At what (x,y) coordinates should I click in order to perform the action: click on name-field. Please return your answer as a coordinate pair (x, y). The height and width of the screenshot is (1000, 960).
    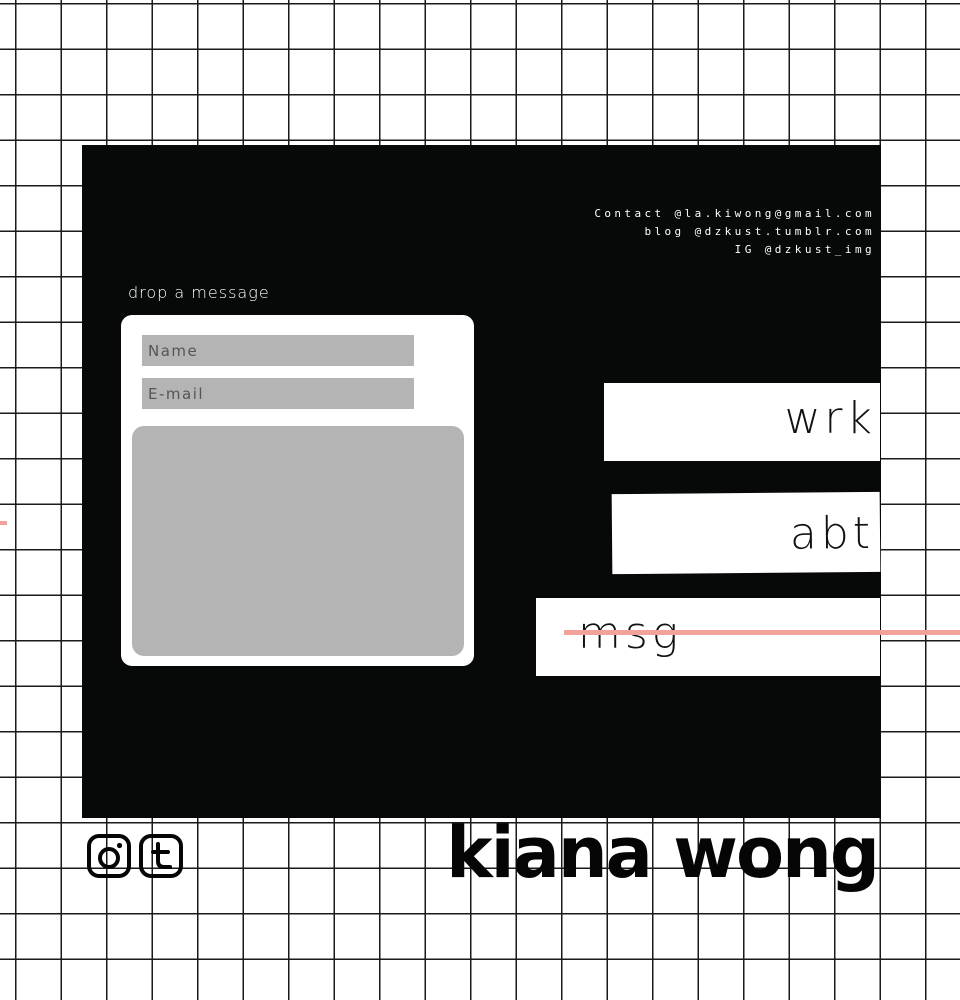
    Looking at the image, I should click on (278, 350).